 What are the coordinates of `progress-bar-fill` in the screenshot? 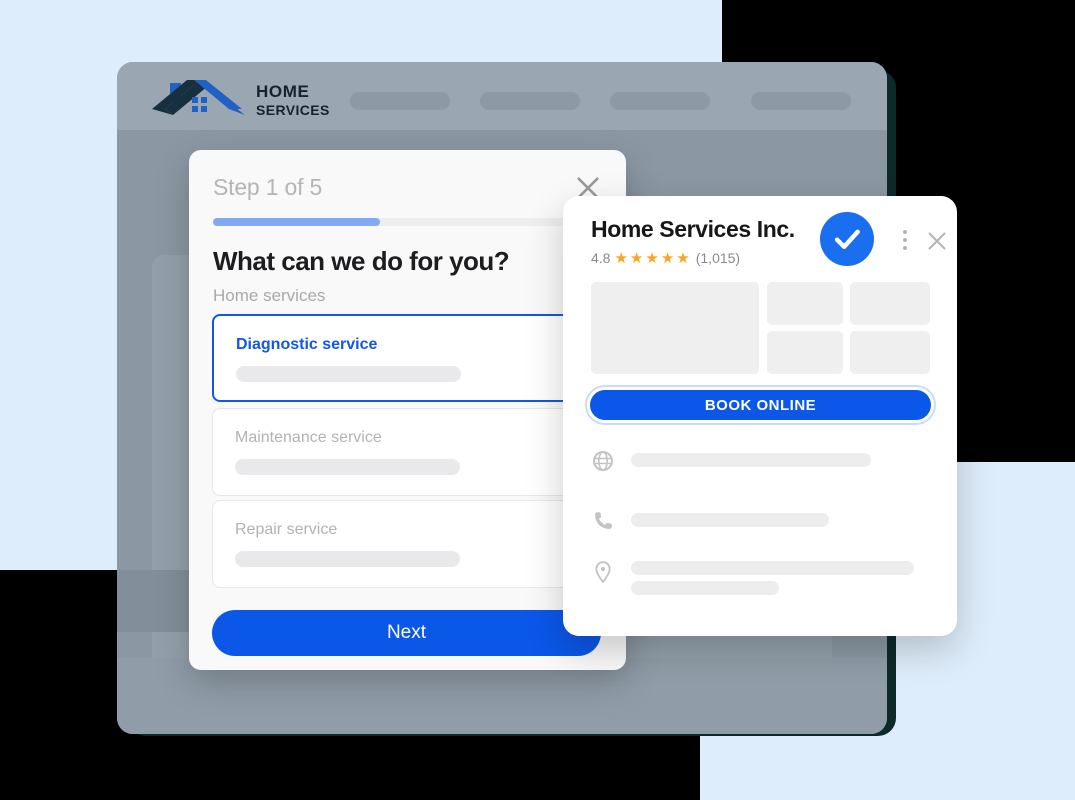 It's located at (297, 222).